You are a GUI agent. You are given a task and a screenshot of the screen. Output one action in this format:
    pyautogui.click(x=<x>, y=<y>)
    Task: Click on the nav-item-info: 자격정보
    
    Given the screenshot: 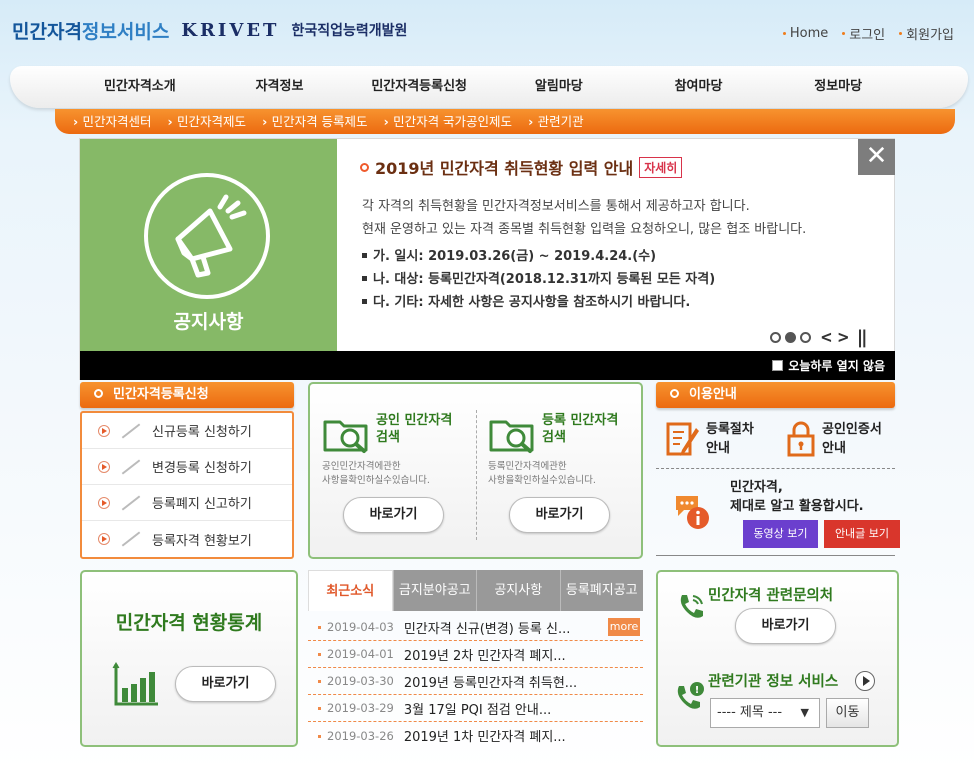 What is the action you would take?
    pyautogui.click(x=280, y=87)
    